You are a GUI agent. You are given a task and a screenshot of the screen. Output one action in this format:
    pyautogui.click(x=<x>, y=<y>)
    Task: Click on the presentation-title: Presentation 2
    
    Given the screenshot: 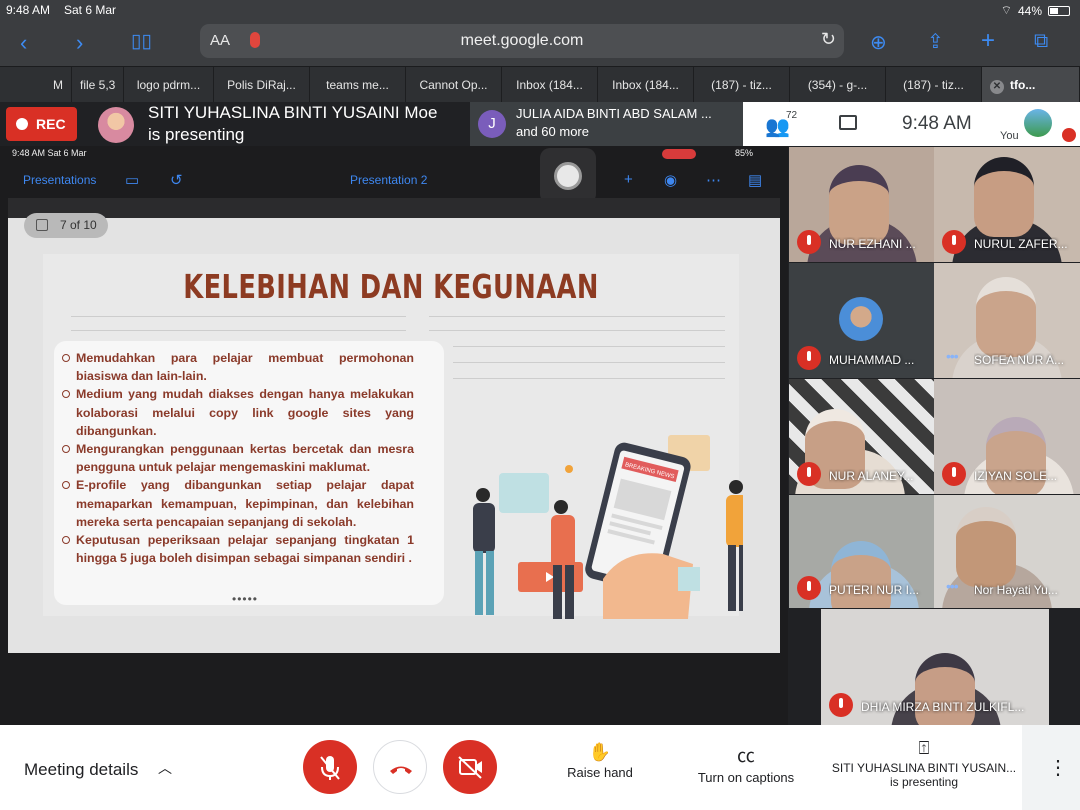 What is the action you would take?
    pyautogui.click(x=389, y=180)
    